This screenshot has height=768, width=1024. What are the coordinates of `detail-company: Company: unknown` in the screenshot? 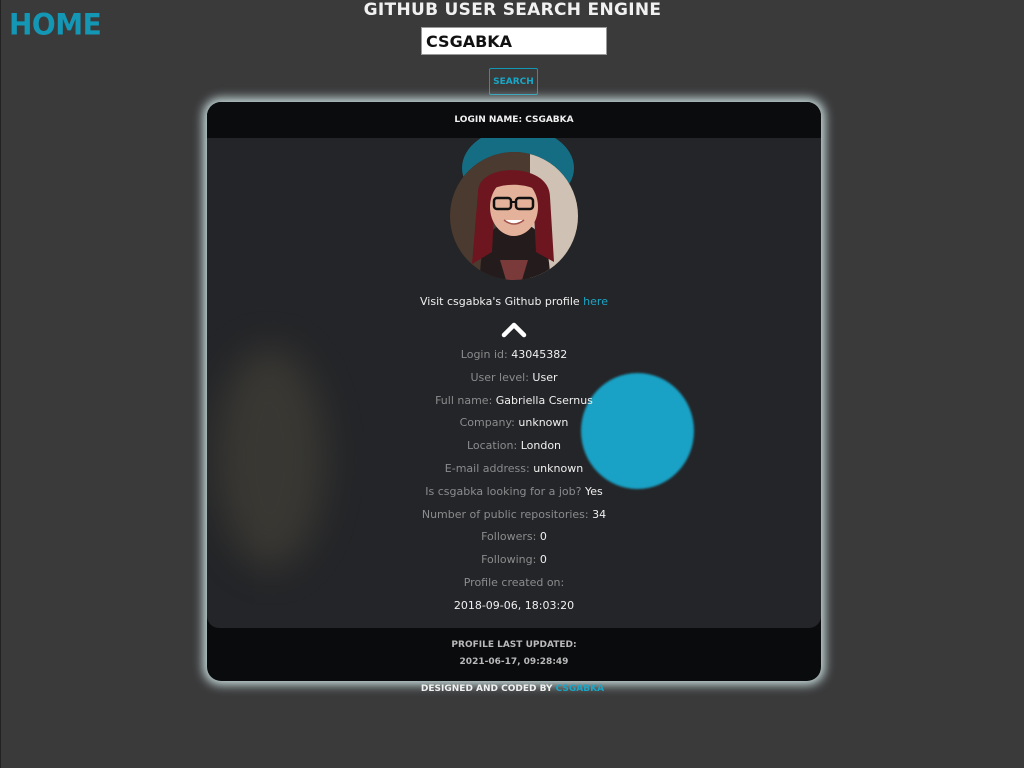 It's located at (514, 423).